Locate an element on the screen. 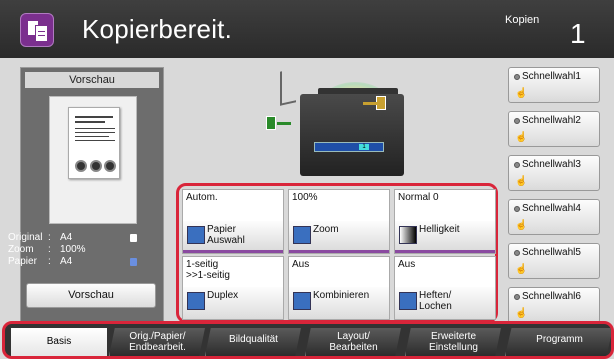 The width and height of the screenshot is (614, 359). output-arrow-icon is located at coordinates (278, 123).